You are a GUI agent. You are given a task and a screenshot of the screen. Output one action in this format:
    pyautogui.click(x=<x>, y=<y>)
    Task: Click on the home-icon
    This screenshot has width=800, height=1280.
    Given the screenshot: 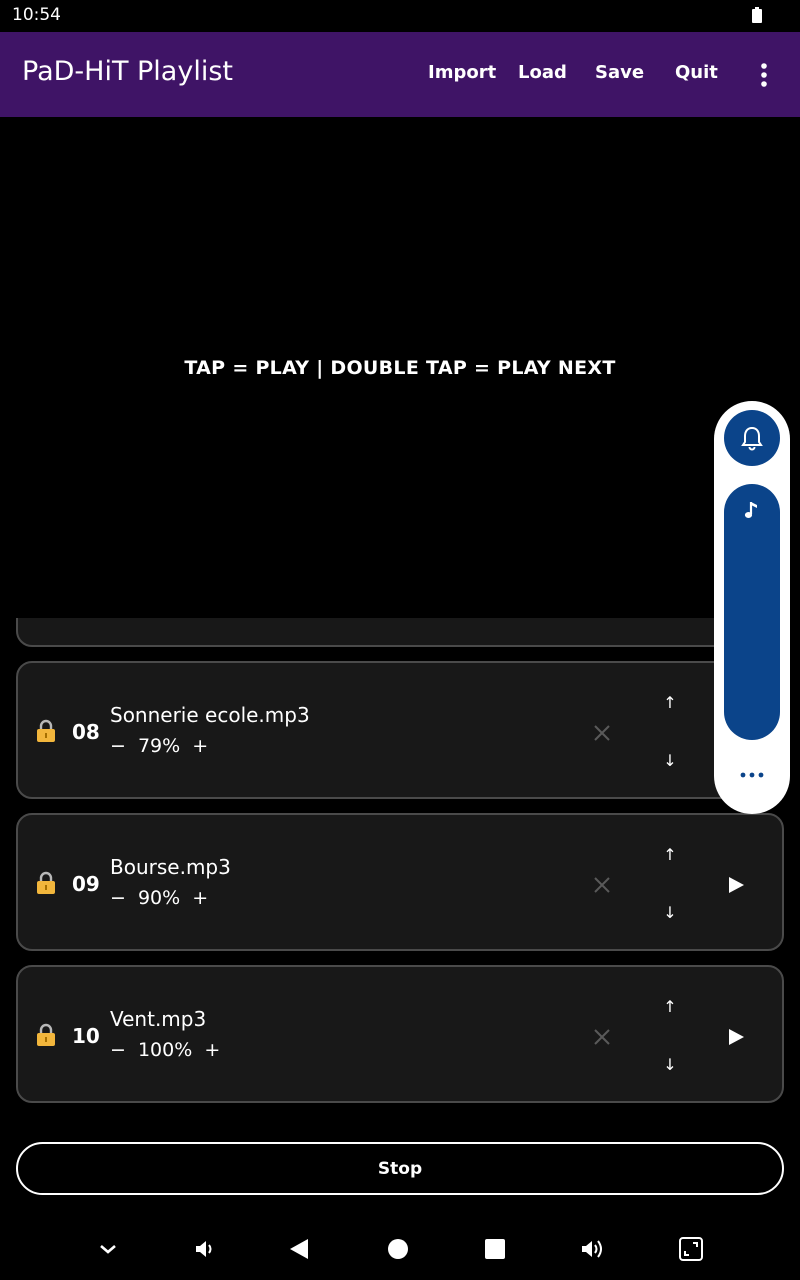 What is the action you would take?
    pyautogui.click(x=398, y=1249)
    